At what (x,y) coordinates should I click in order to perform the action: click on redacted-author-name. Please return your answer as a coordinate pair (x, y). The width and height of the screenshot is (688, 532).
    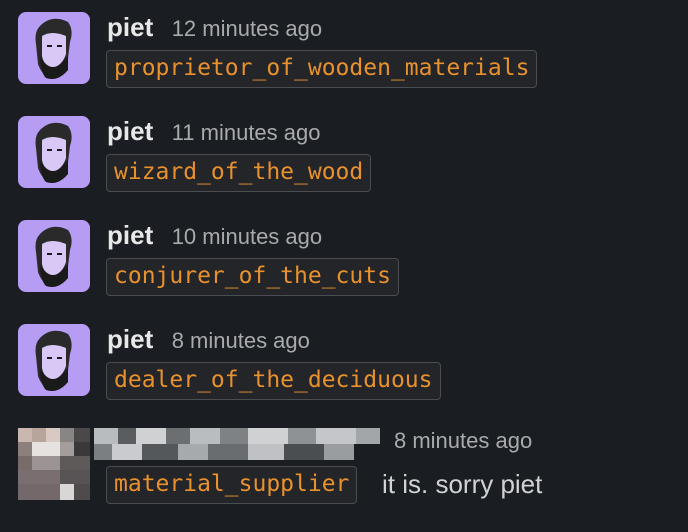
    Looking at the image, I should click on (239, 445).